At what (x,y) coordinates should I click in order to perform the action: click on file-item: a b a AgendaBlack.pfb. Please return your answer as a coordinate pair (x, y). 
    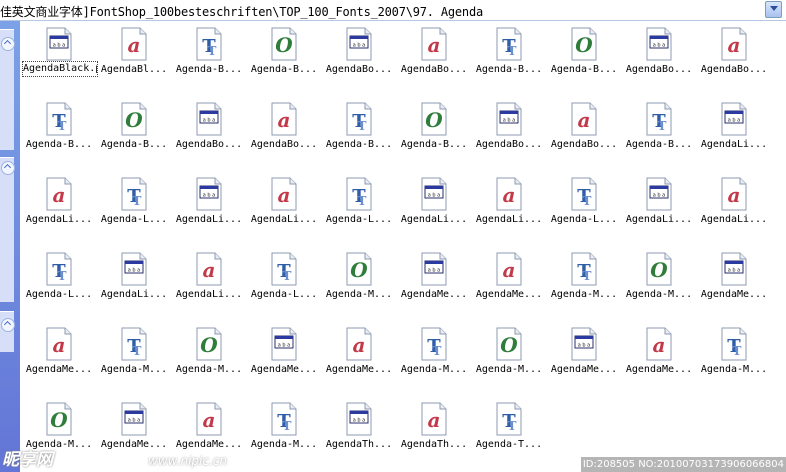
    Looking at the image, I should click on (60, 56).